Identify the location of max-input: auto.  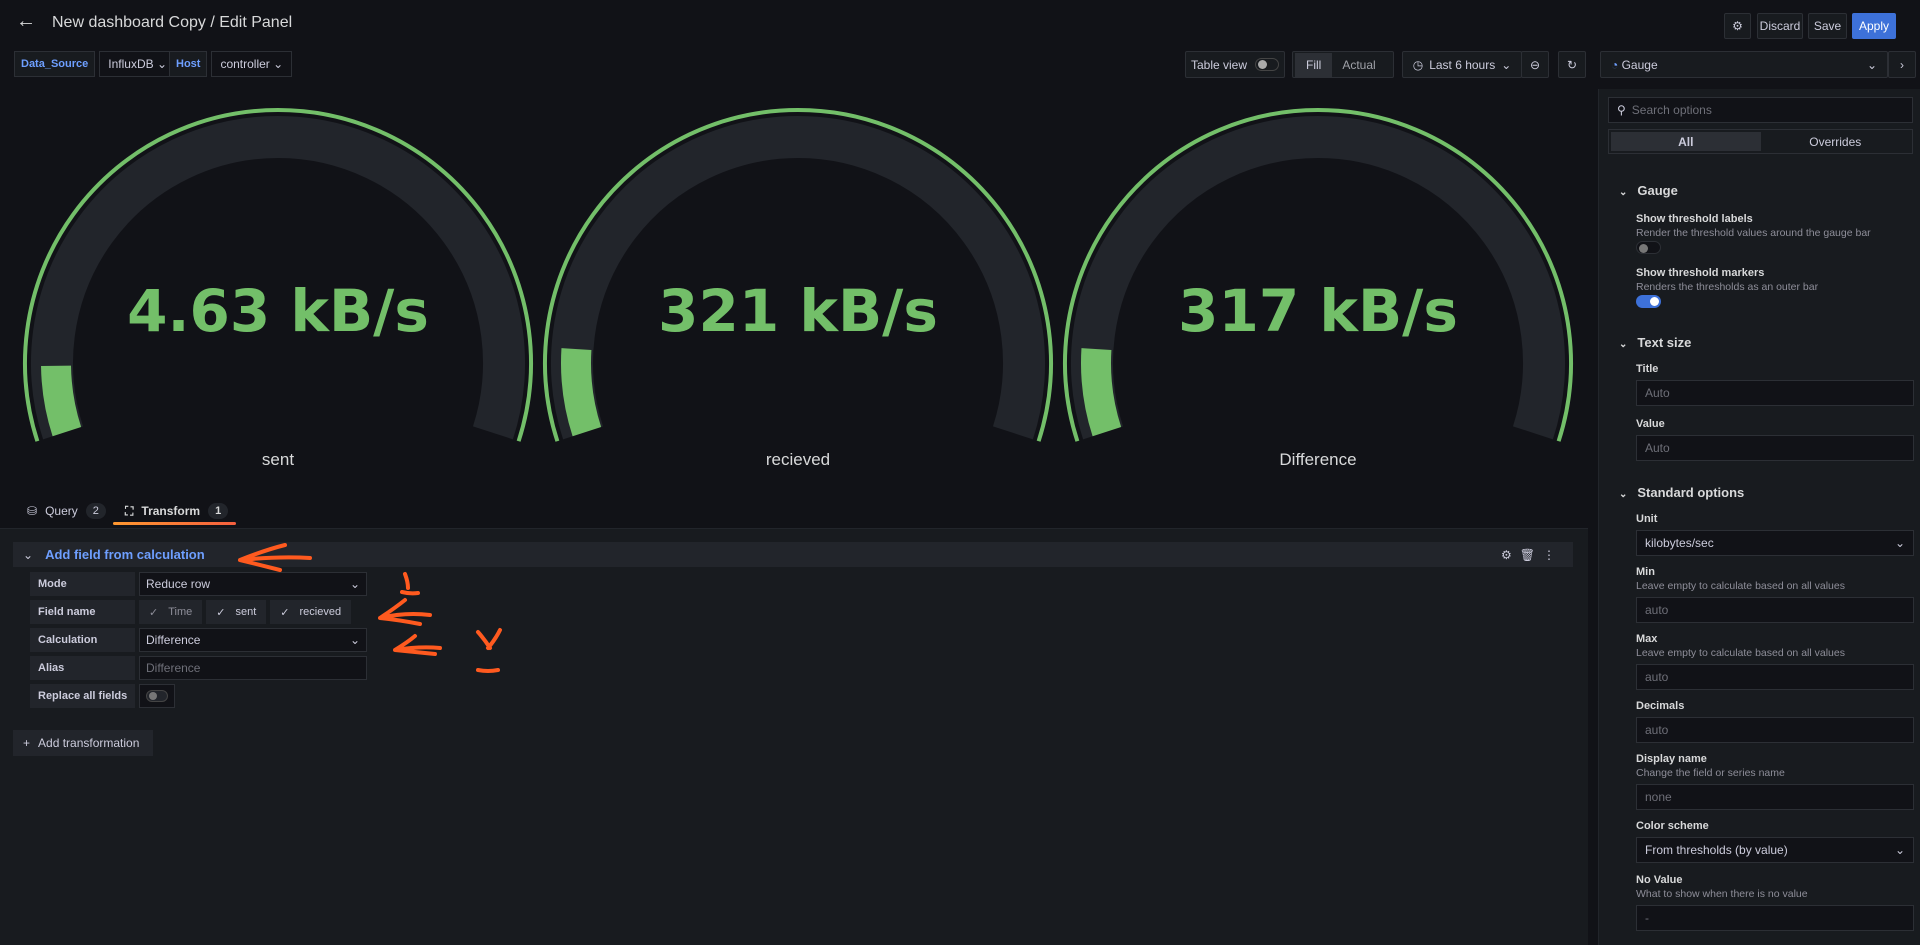
(1775, 677).